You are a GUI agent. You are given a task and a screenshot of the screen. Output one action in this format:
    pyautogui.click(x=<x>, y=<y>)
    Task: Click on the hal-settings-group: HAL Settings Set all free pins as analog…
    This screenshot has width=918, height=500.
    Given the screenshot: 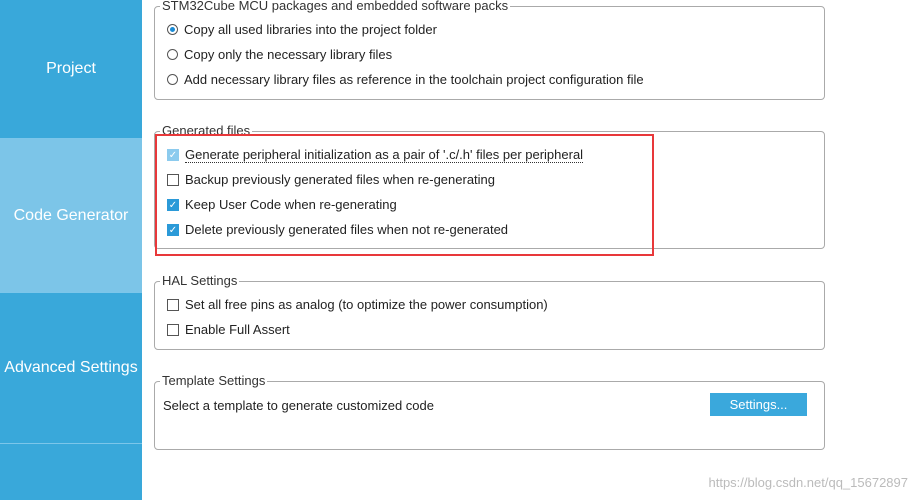 What is the action you would take?
    pyautogui.click(x=489, y=311)
    